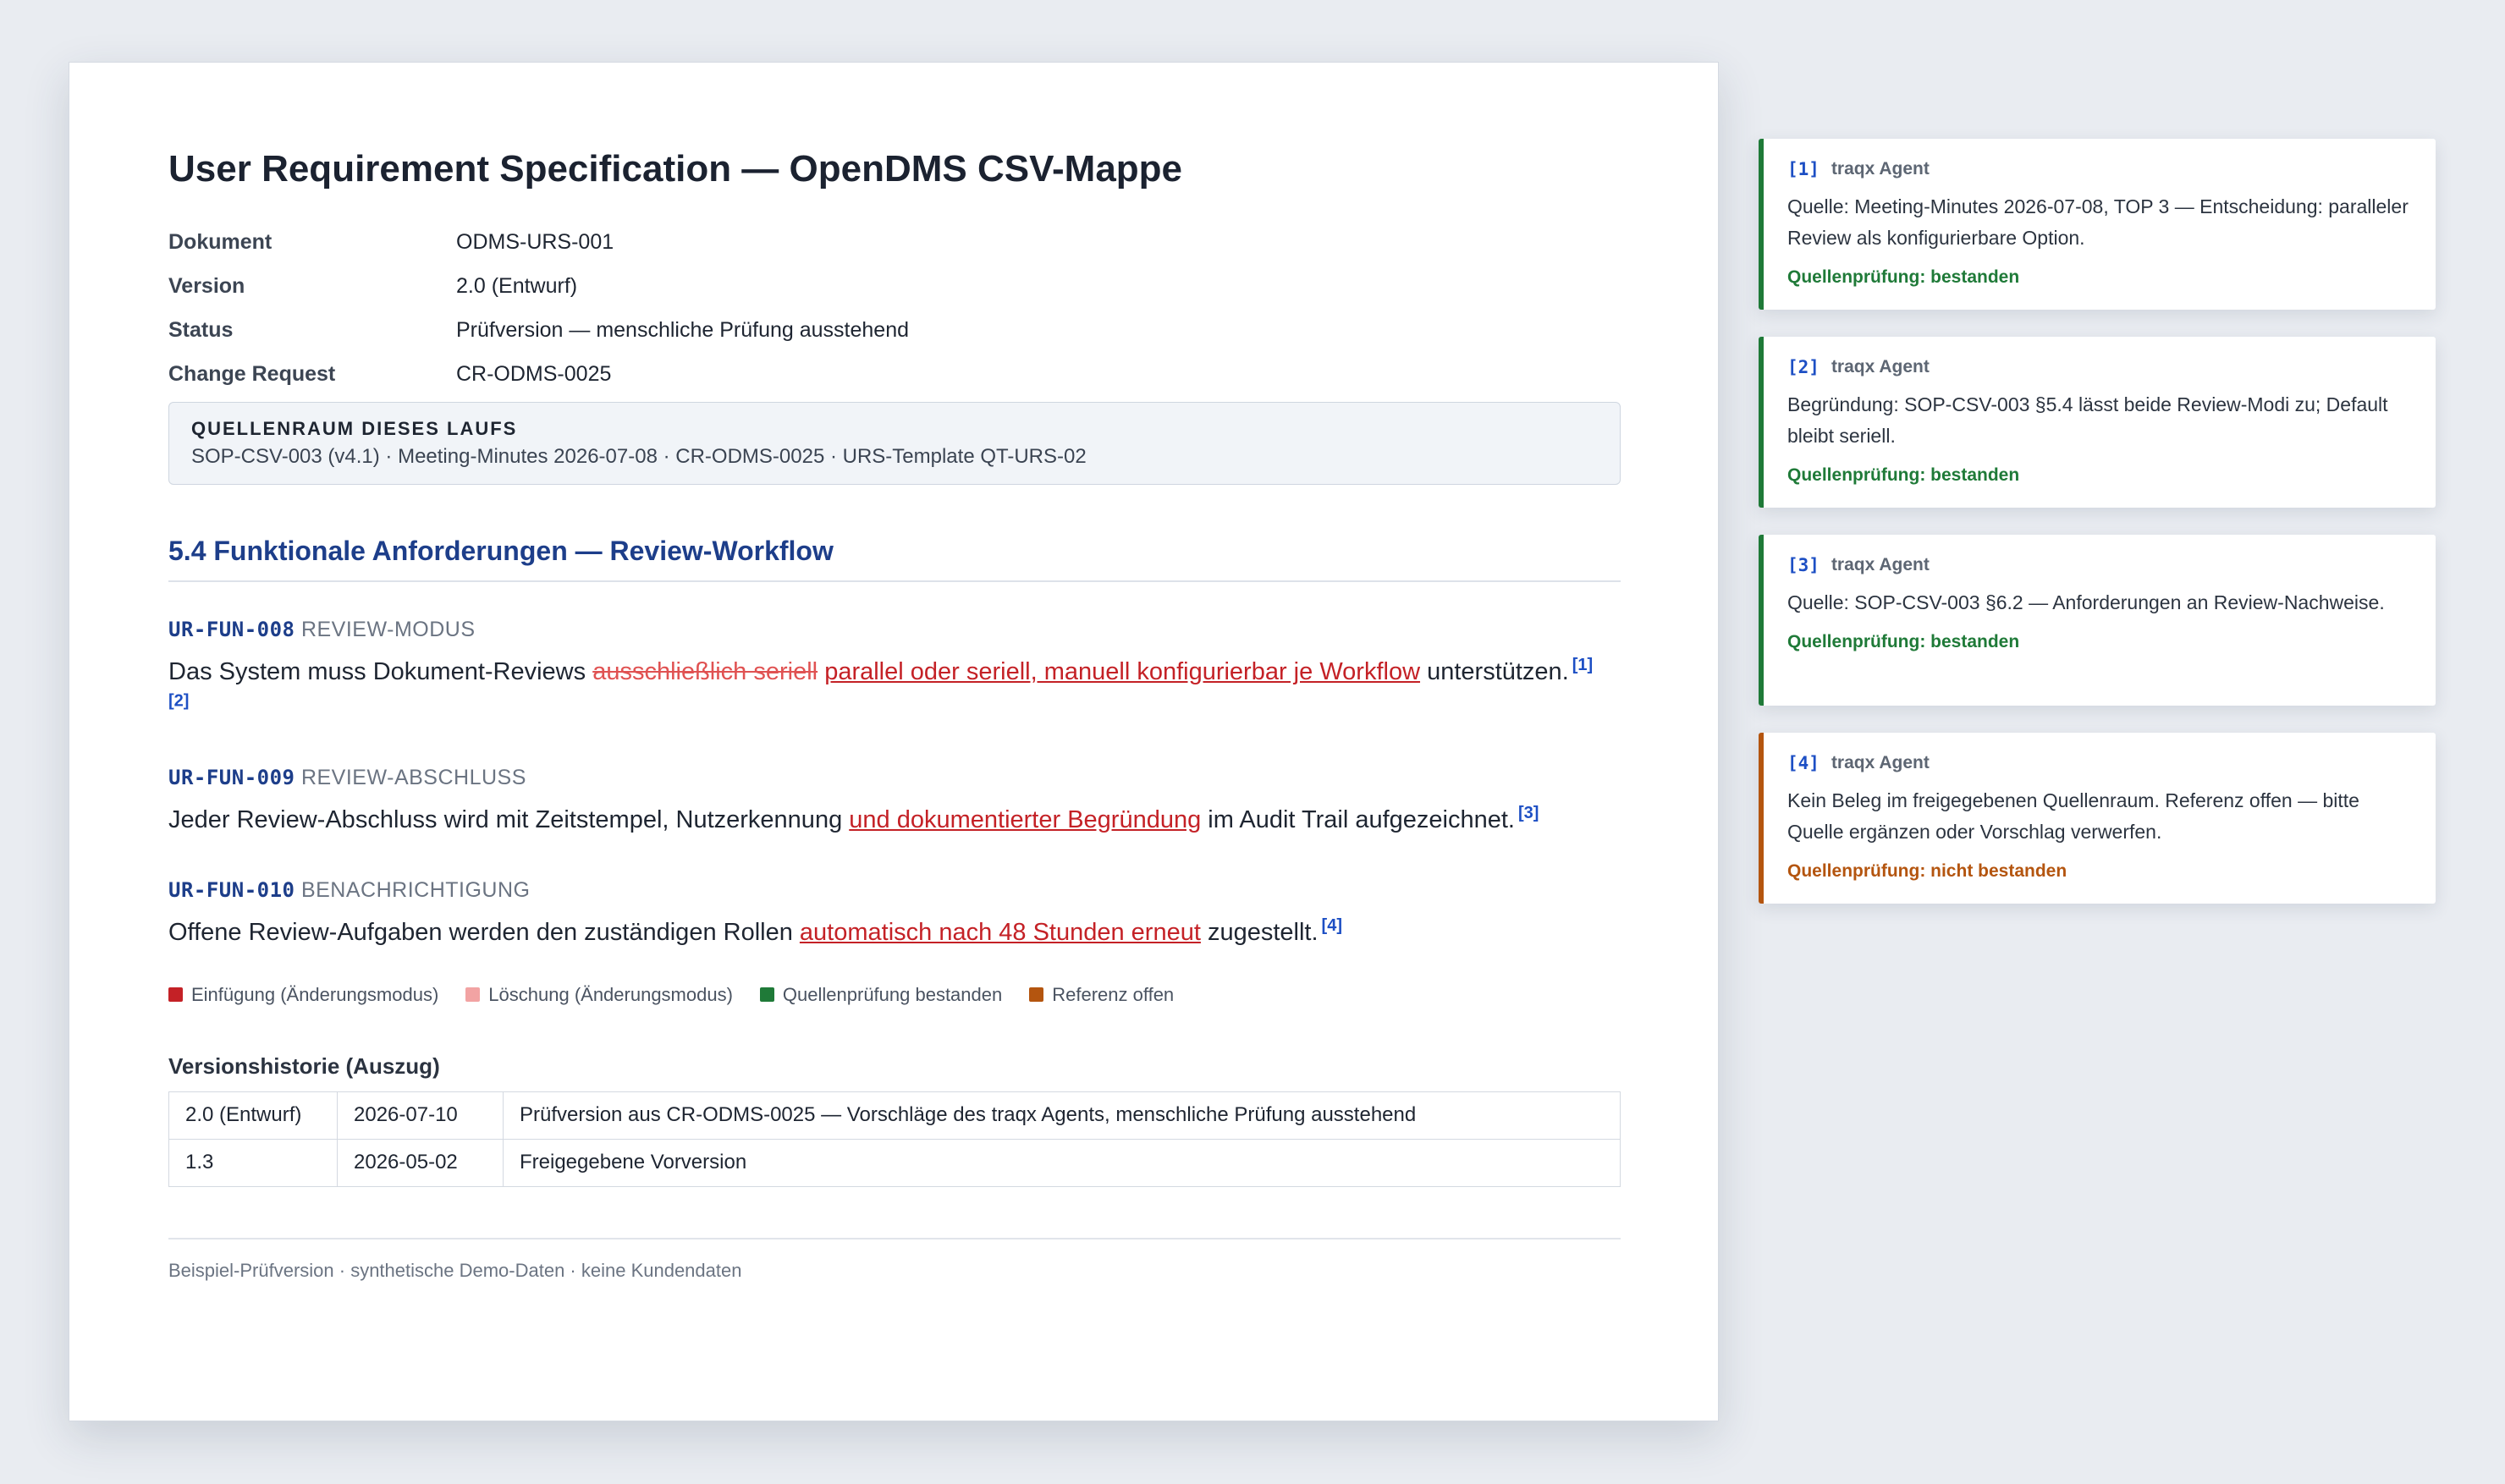 This screenshot has width=2505, height=1484. I want to click on footnote-ref-4: [4], so click(1332, 925).